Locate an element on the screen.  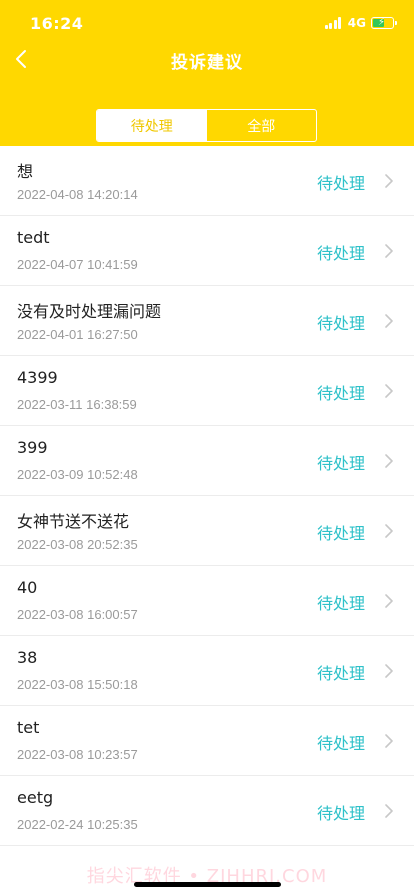
item-title: 想 is located at coordinates (25, 171).